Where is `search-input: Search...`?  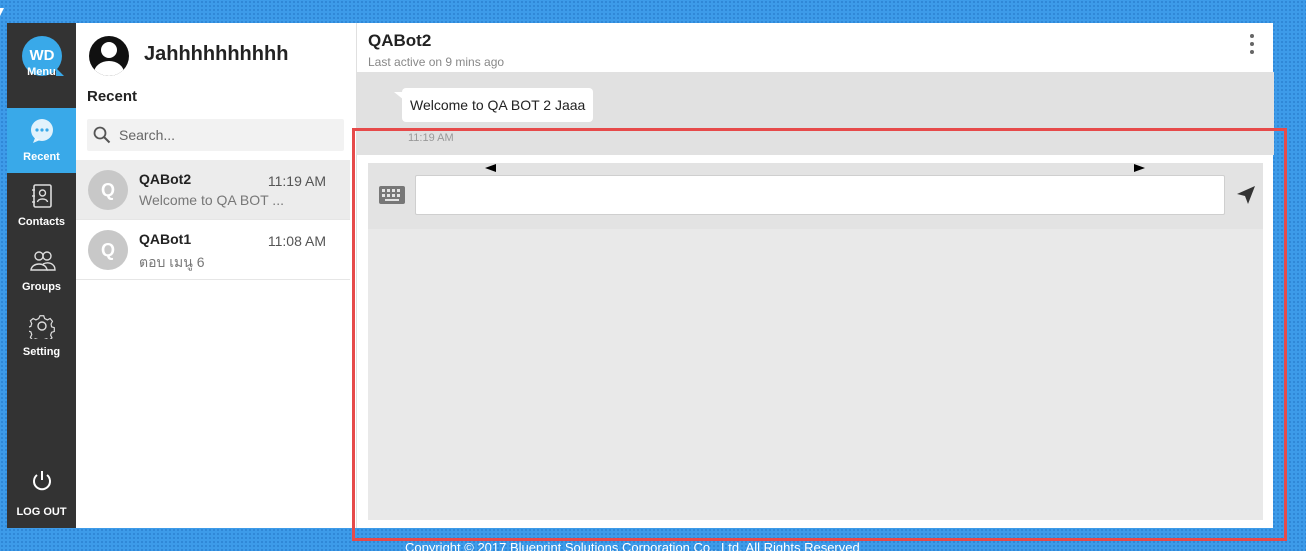
search-input: Search... is located at coordinates (215, 135).